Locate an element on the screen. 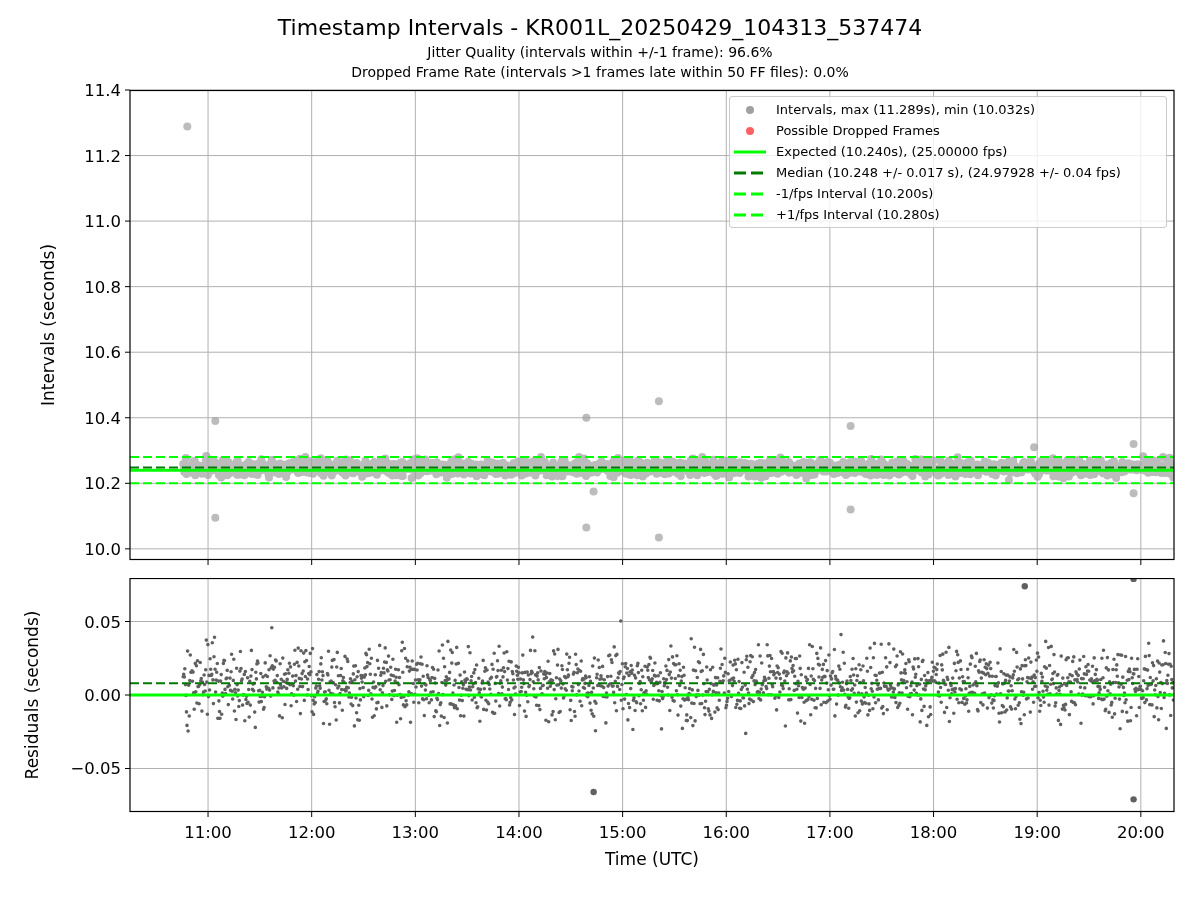  y-tick-label: 11.2 is located at coordinates (102, 156).